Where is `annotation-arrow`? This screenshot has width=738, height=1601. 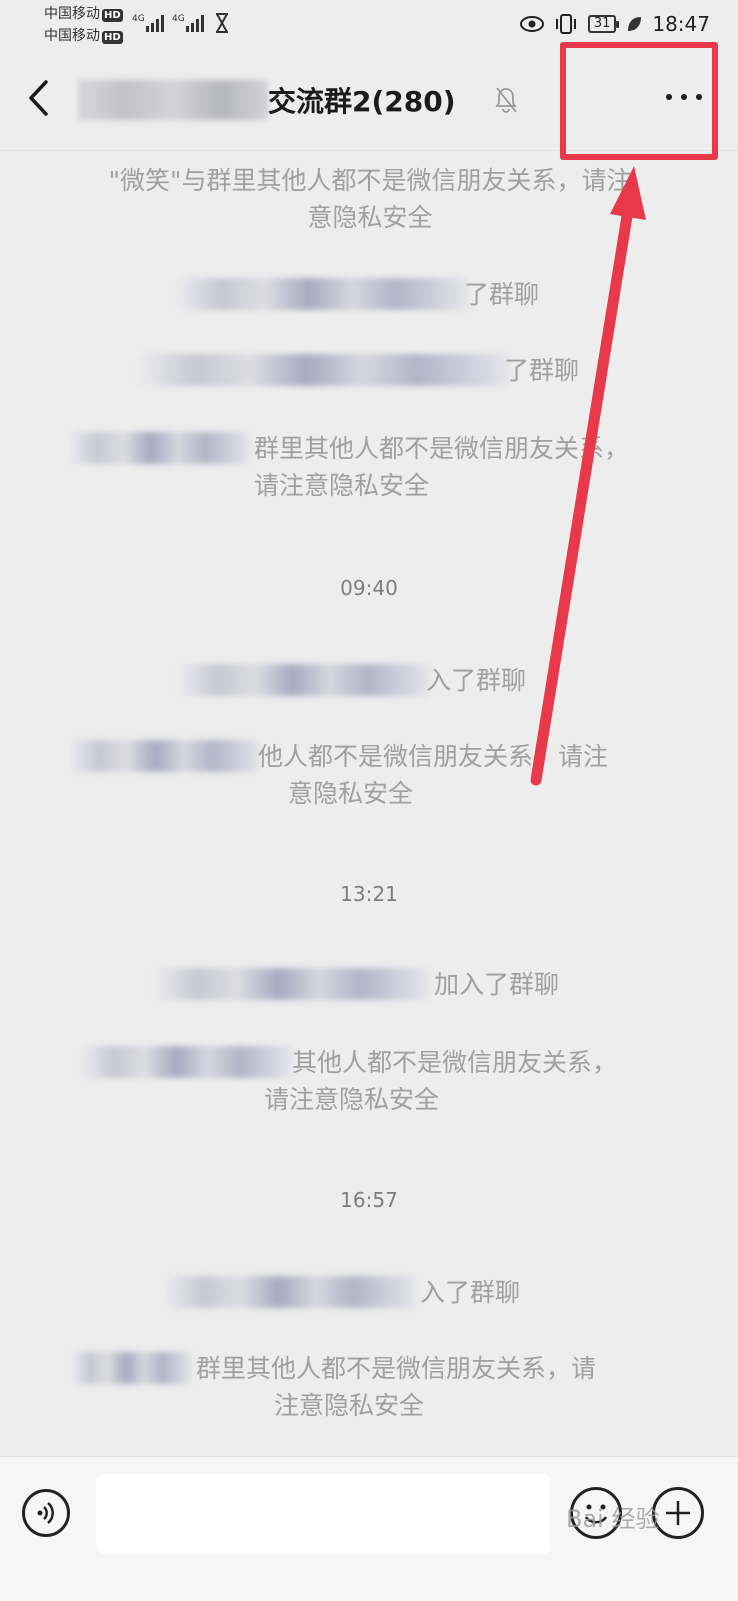 annotation-arrow is located at coordinates (588, 476).